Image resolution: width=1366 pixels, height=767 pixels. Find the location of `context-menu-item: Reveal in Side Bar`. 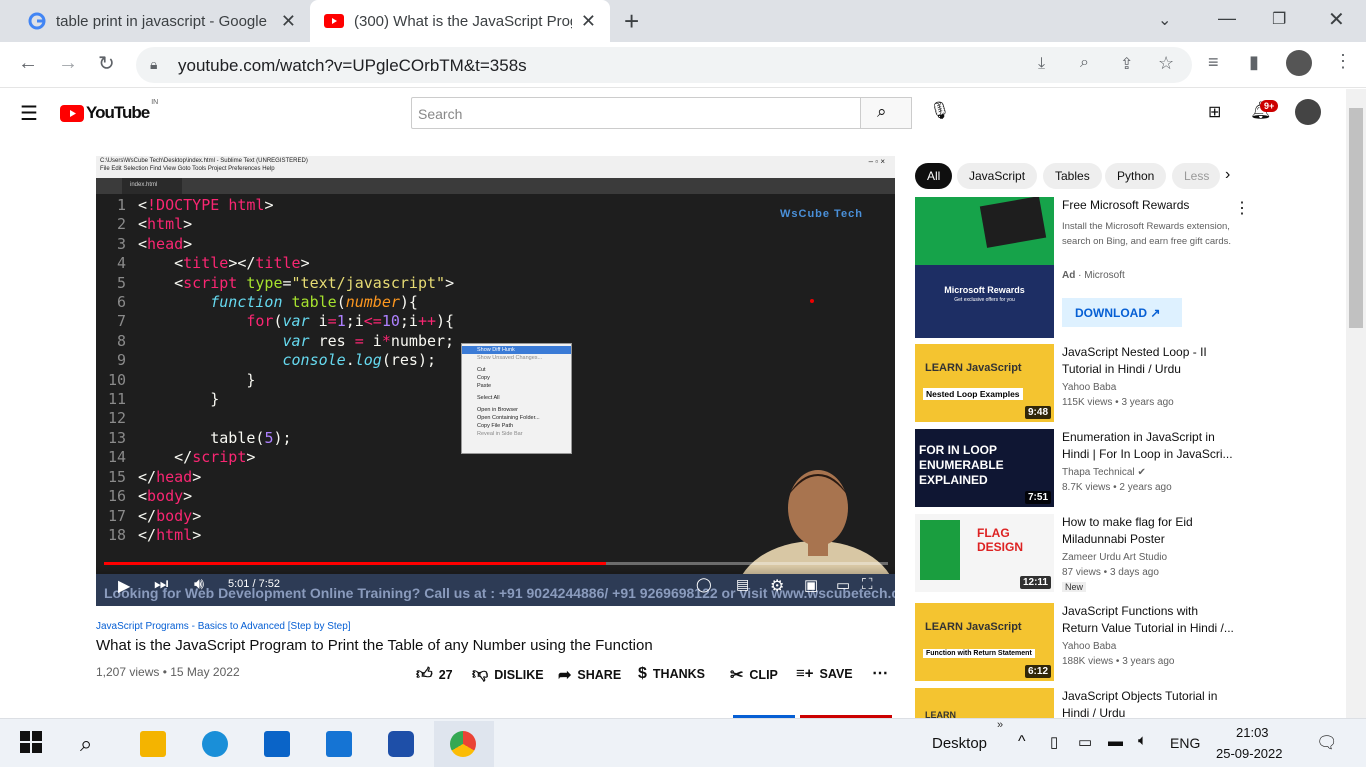

context-menu-item: Reveal in Side Bar is located at coordinates (500, 434).